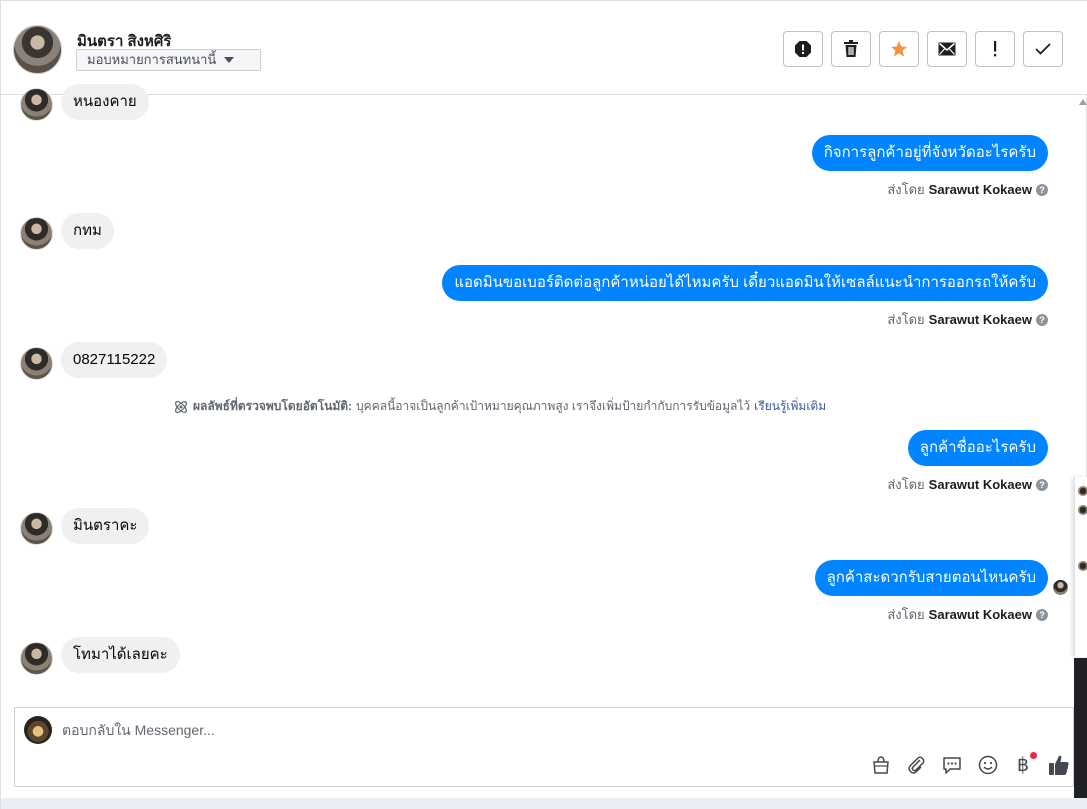 This screenshot has width=1087, height=809. I want to click on message-bubble-outgoing: กิจการลูกค้าอยู่ที่จังหวัดอะไรครับ, so click(929, 153).